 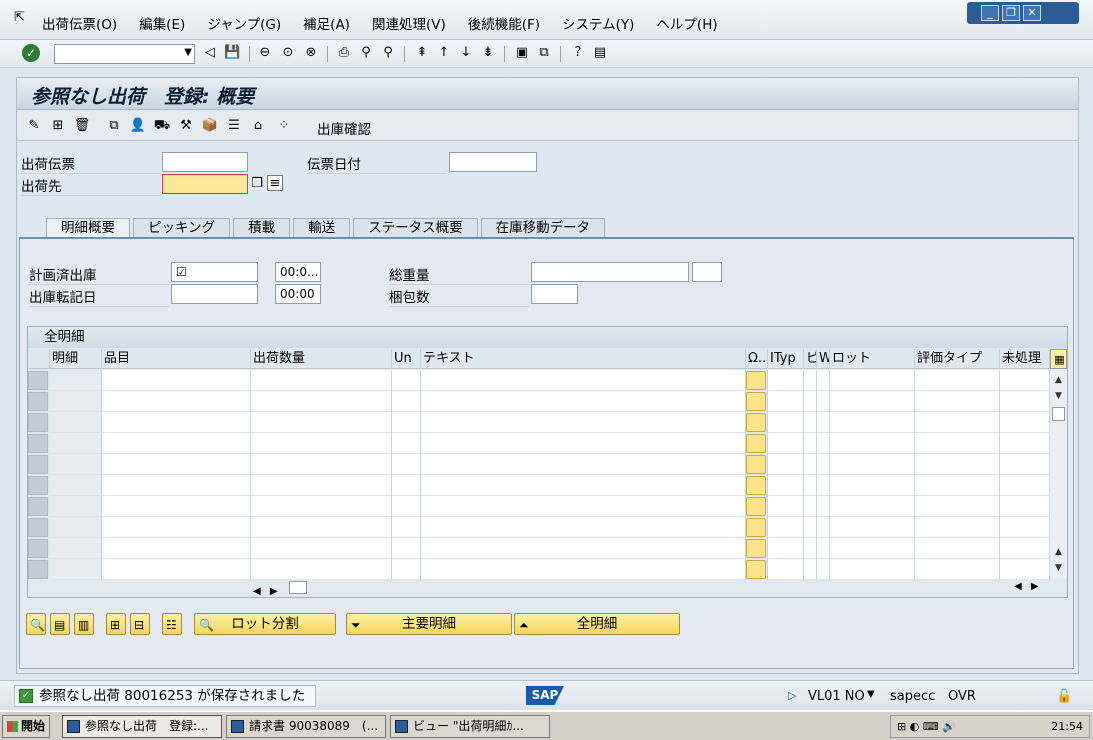 I want to click on col-valuation-type: 評価タイプ, so click(x=957, y=359).